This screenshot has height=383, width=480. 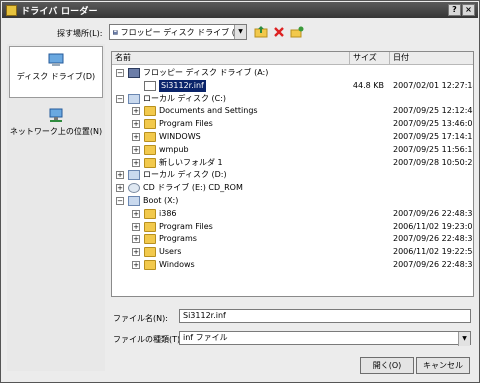 What do you see at coordinates (140, 318) in the screenshot?
I see `filename-label: ファイル名(N):` at bounding box center [140, 318].